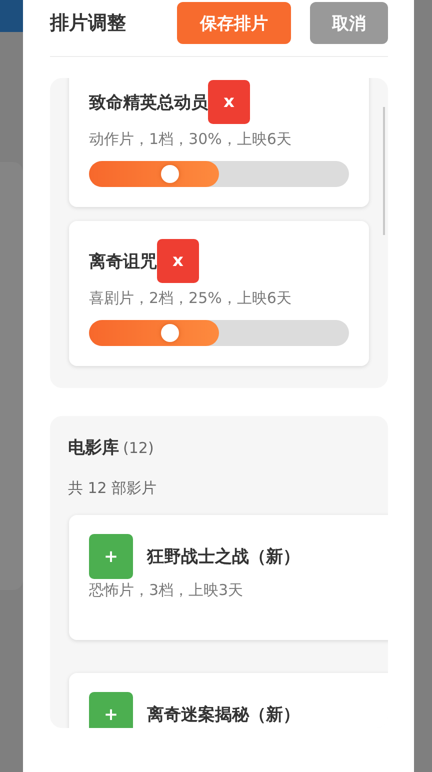  What do you see at coordinates (166, 590) in the screenshot?
I see `movie-info: 恐怖片，3档，上映3天` at bounding box center [166, 590].